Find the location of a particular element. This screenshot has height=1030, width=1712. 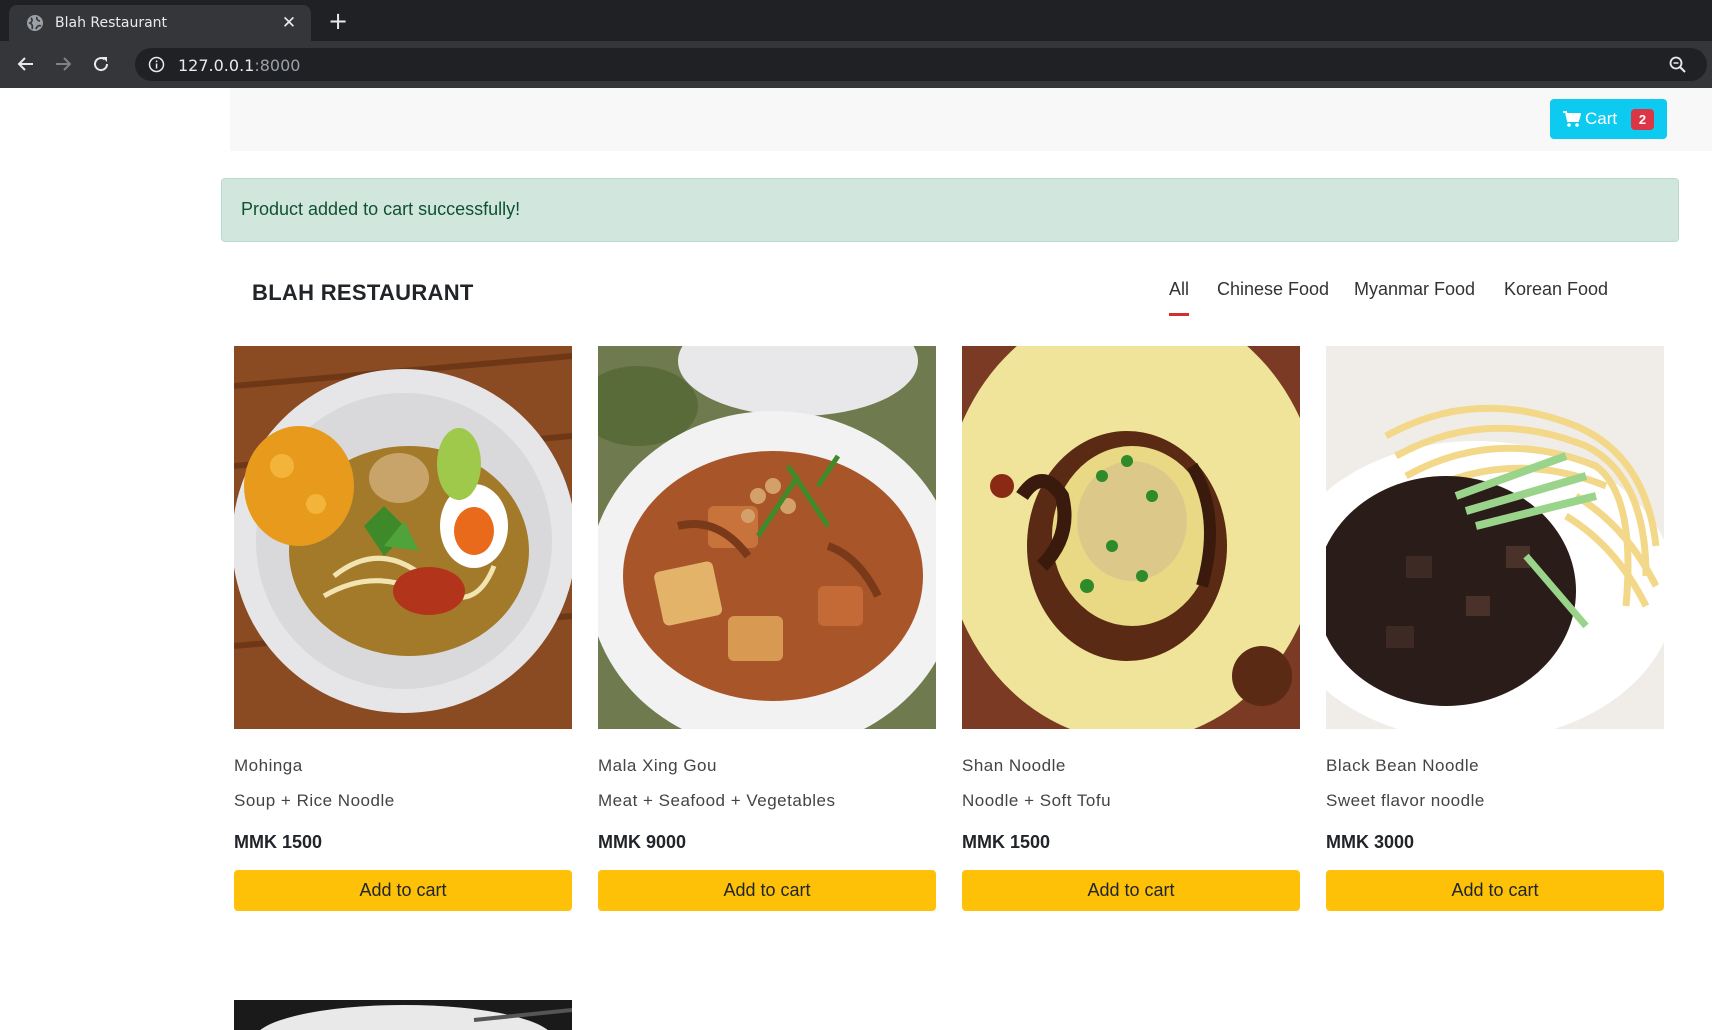

reload-icon is located at coordinates (101, 64).